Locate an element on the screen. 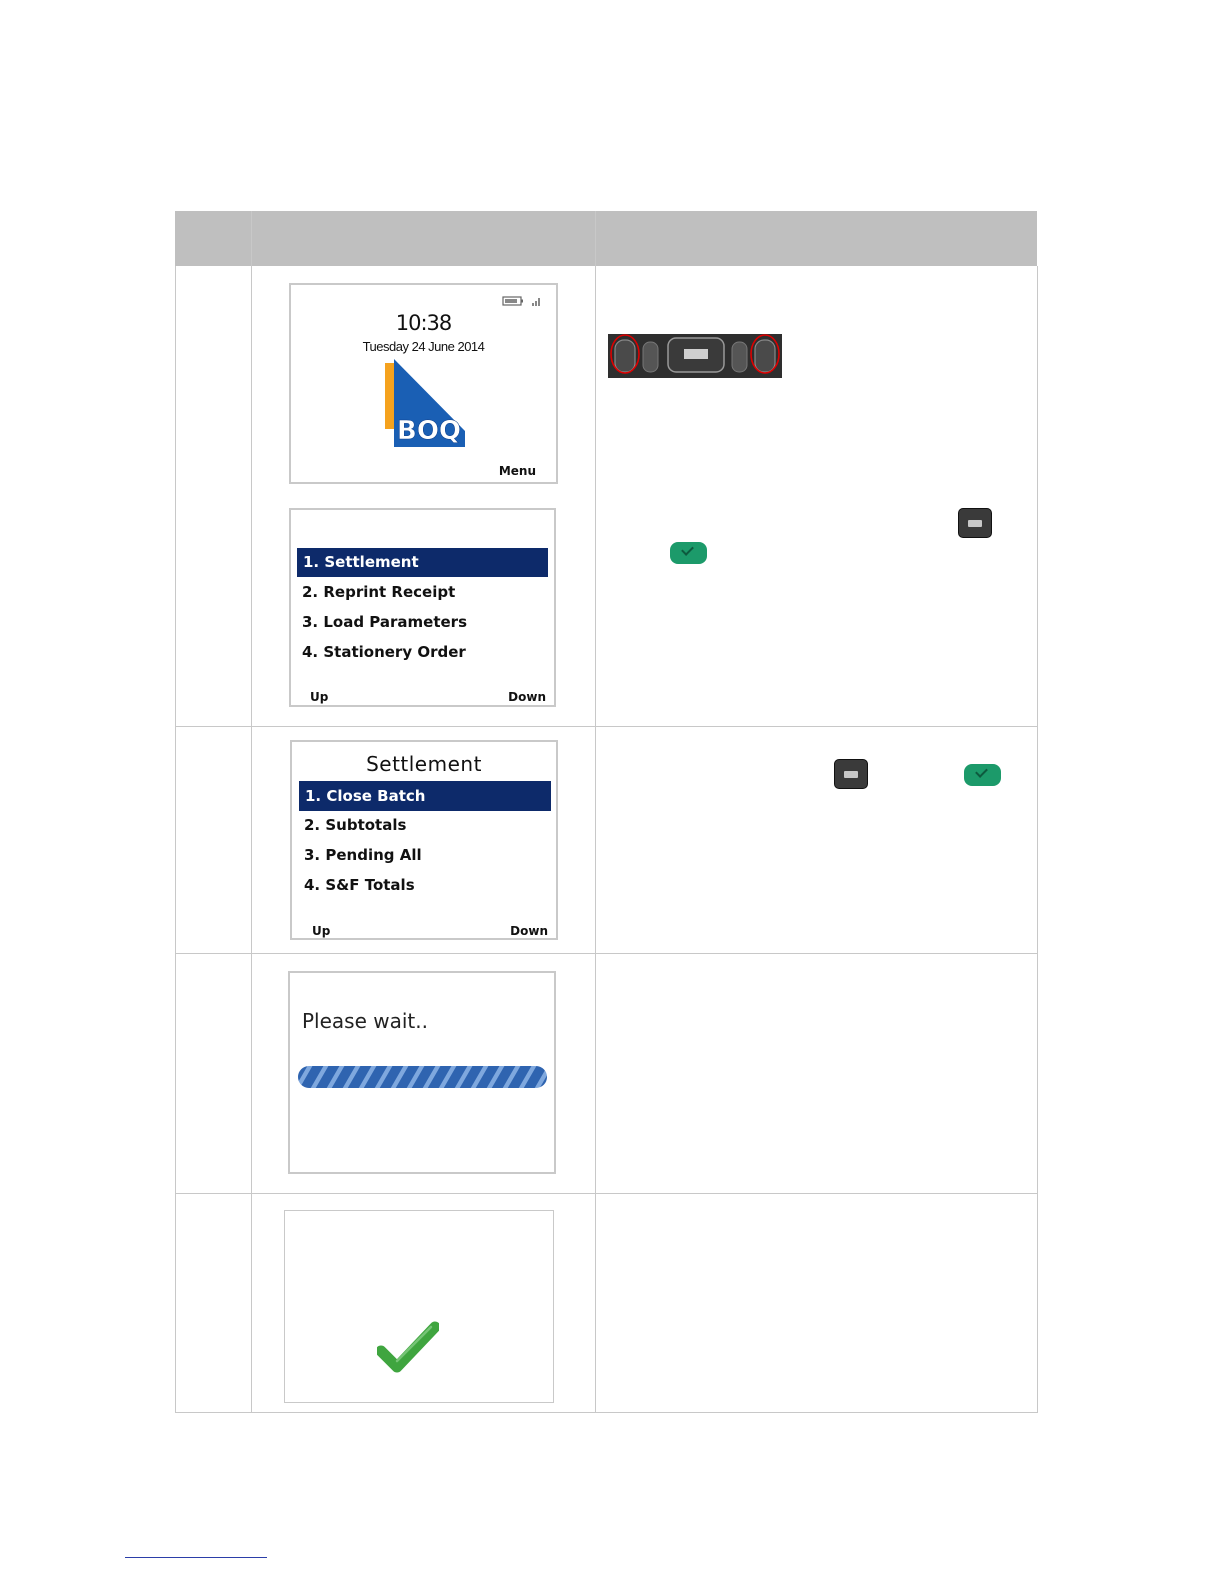 This screenshot has height=1584, width=1224. menu-item-subtotals: 2. Subtotals is located at coordinates (355, 825).